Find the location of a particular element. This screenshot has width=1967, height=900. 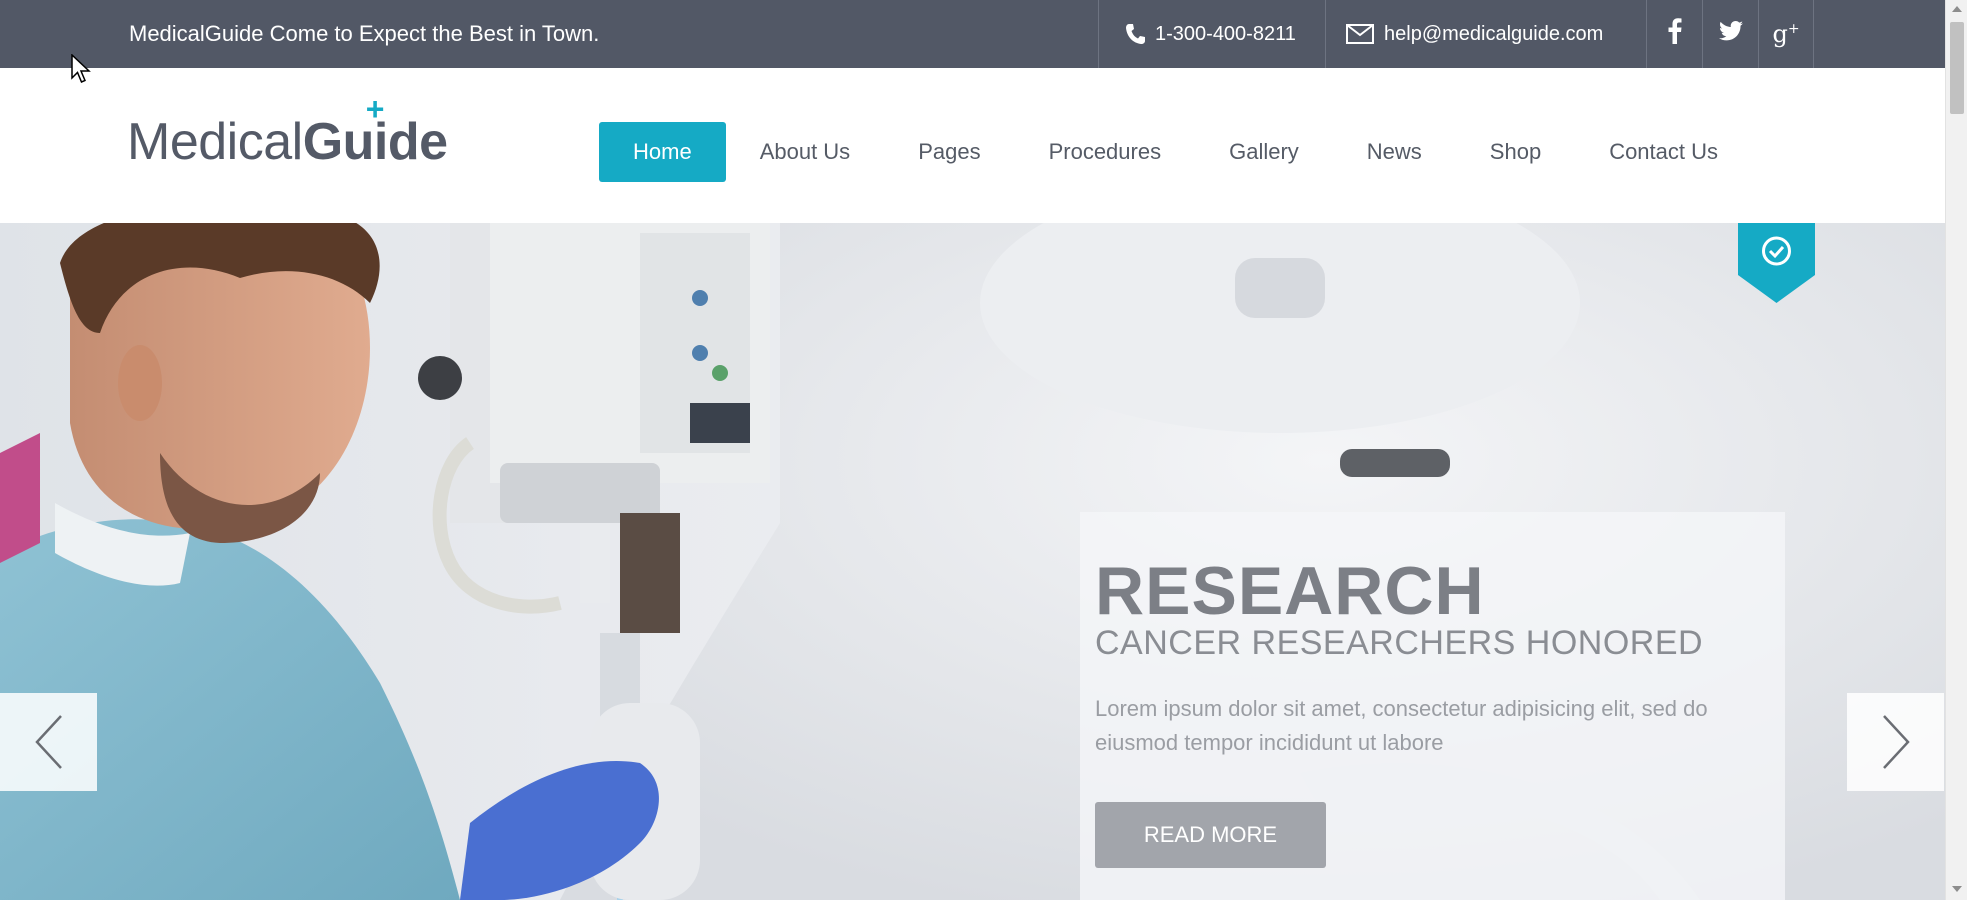

google-plus-link: g+ is located at coordinates (1786, 34).